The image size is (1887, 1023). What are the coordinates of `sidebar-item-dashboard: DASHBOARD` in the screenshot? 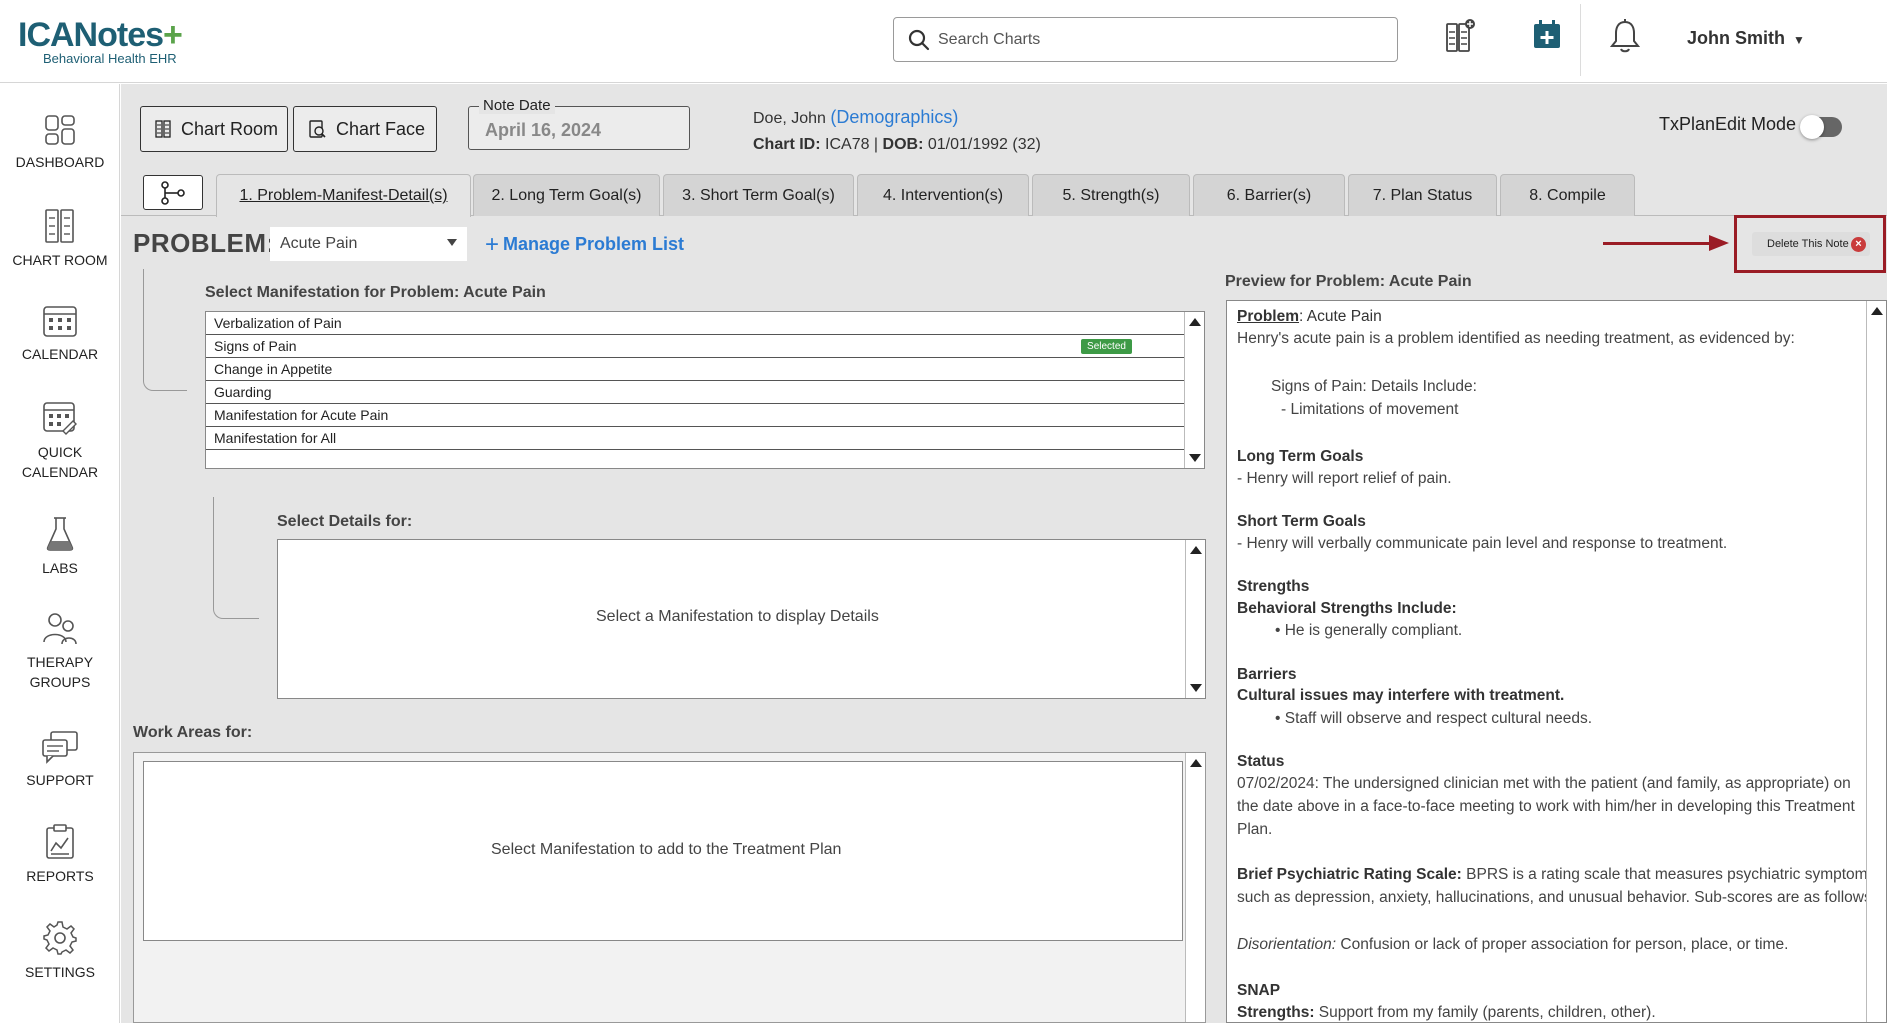 It's located at (60, 143).